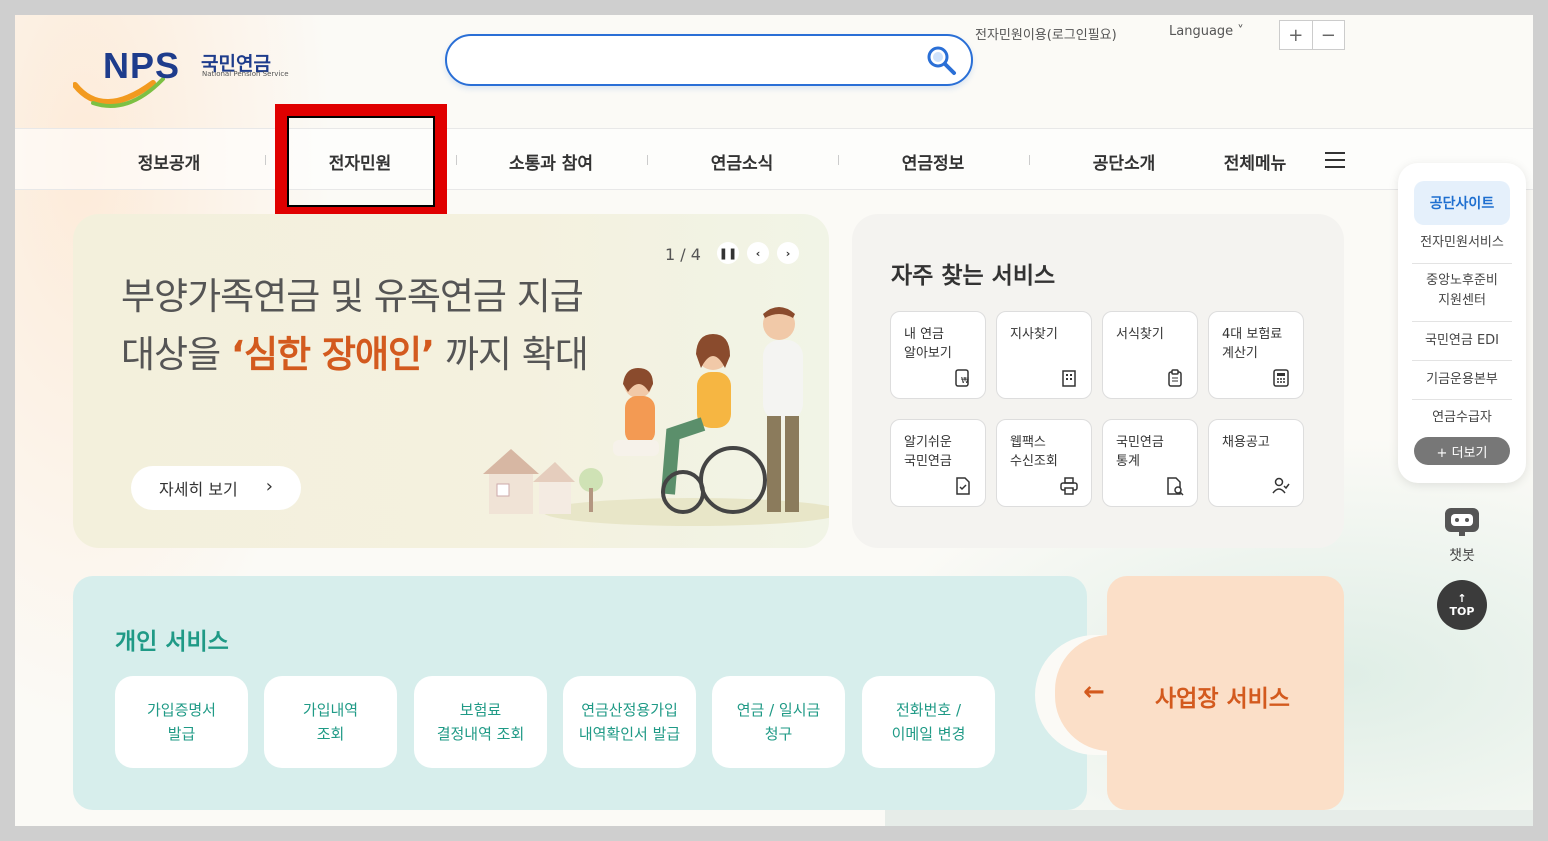 This screenshot has width=1548, height=841. I want to click on pause-icon: ❚❚, so click(728, 253).